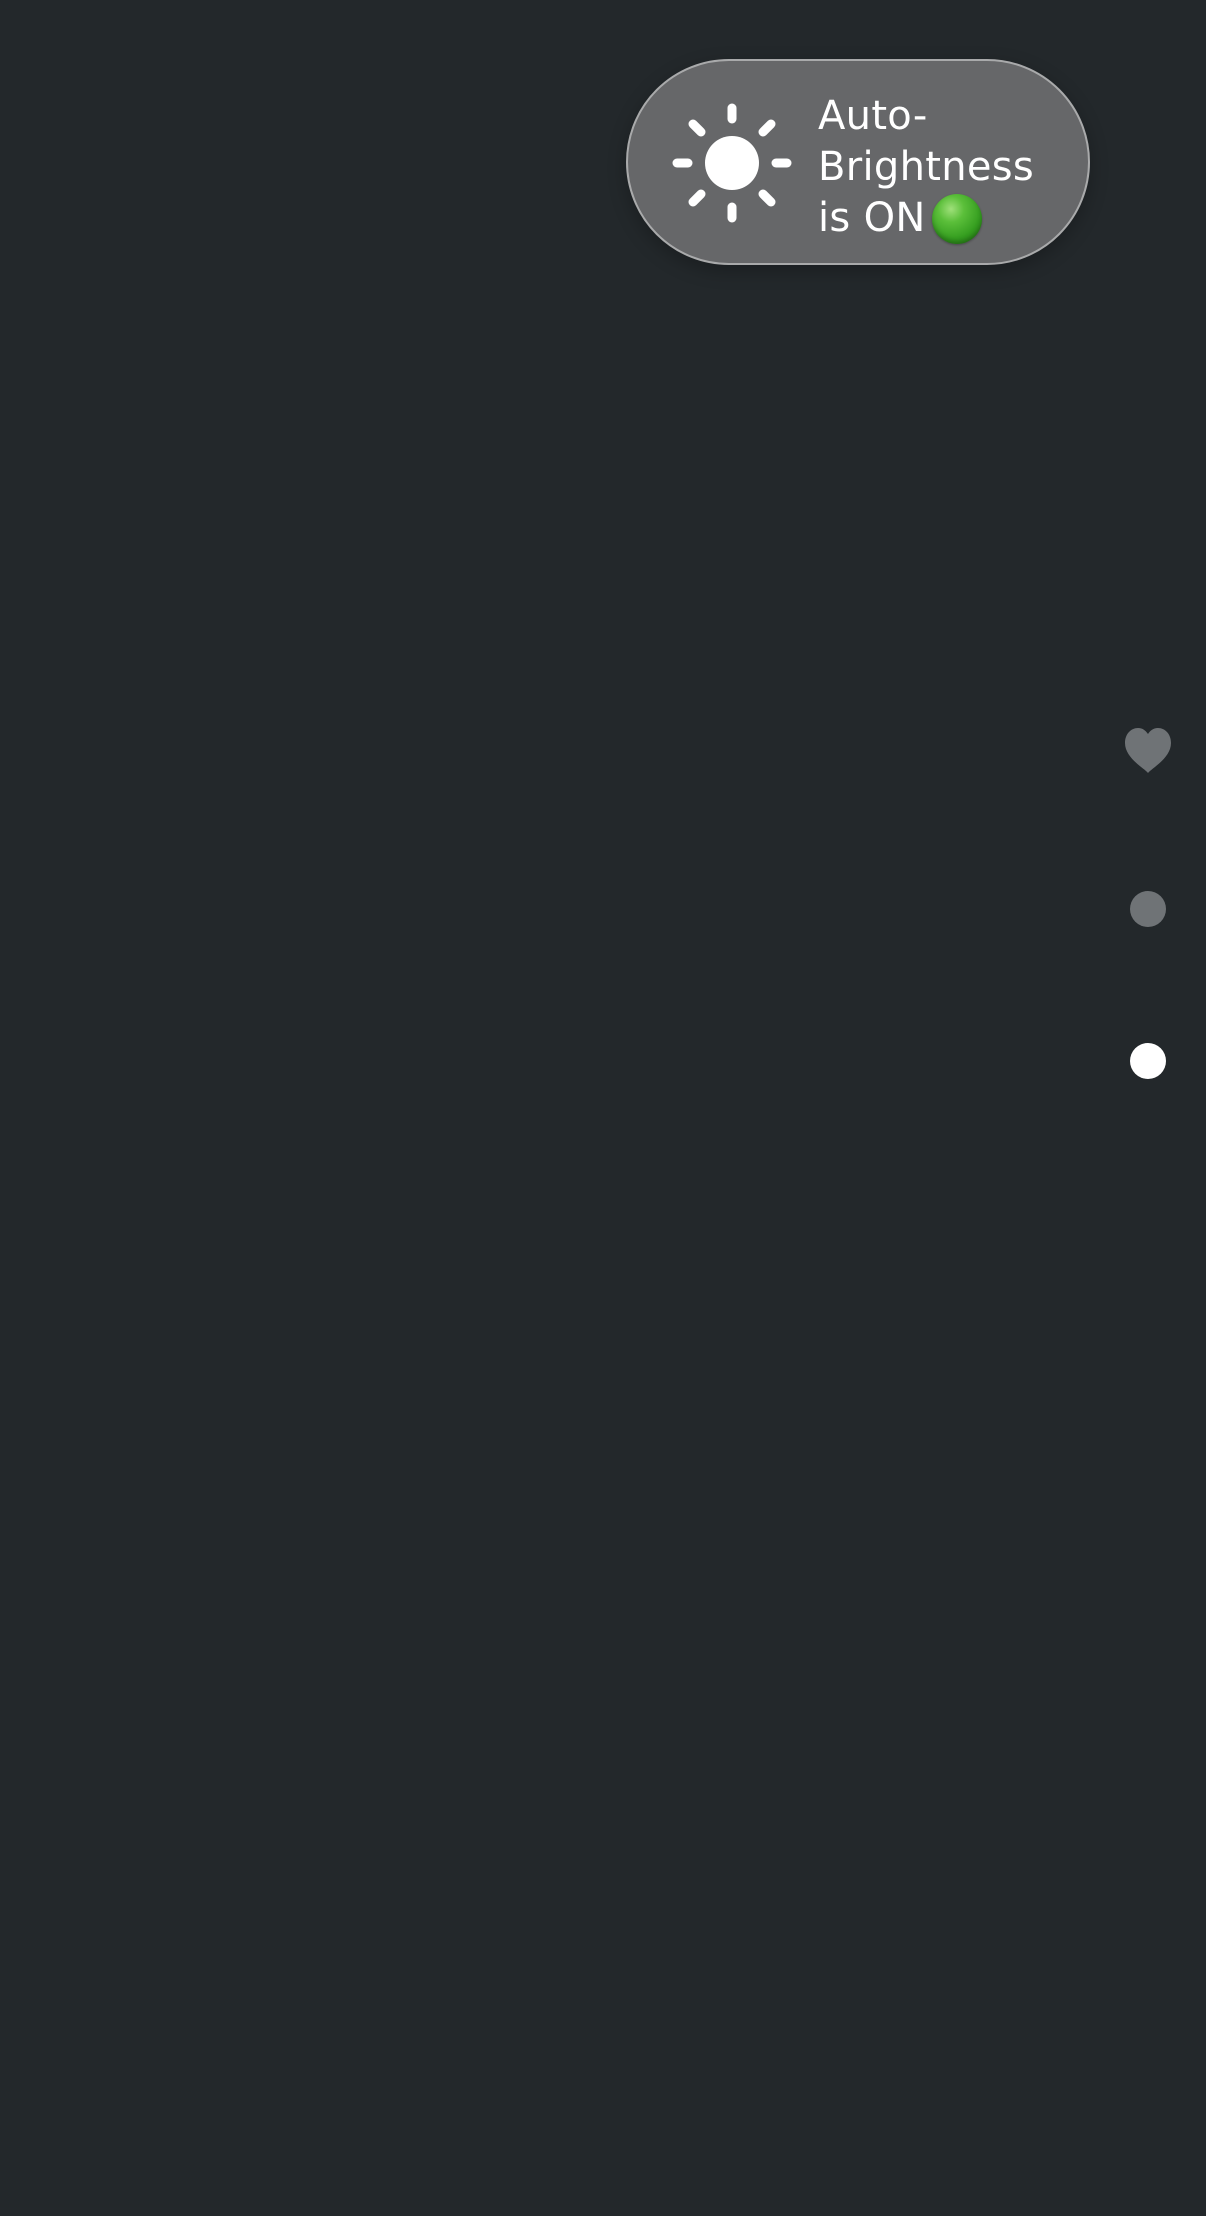  What do you see at coordinates (956, 218) in the screenshot?
I see `green-circle-icon` at bounding box center [956, 218].